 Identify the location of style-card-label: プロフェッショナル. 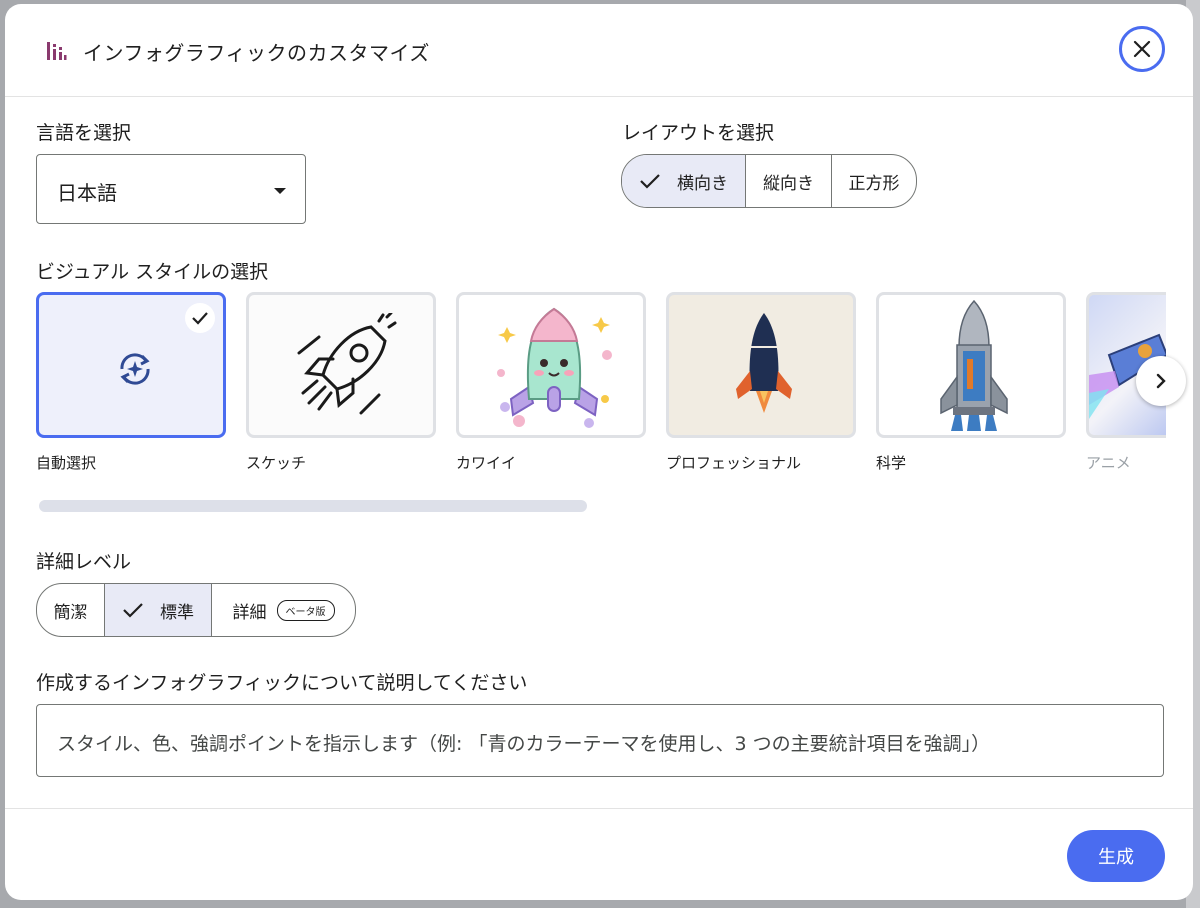
(734, 463).